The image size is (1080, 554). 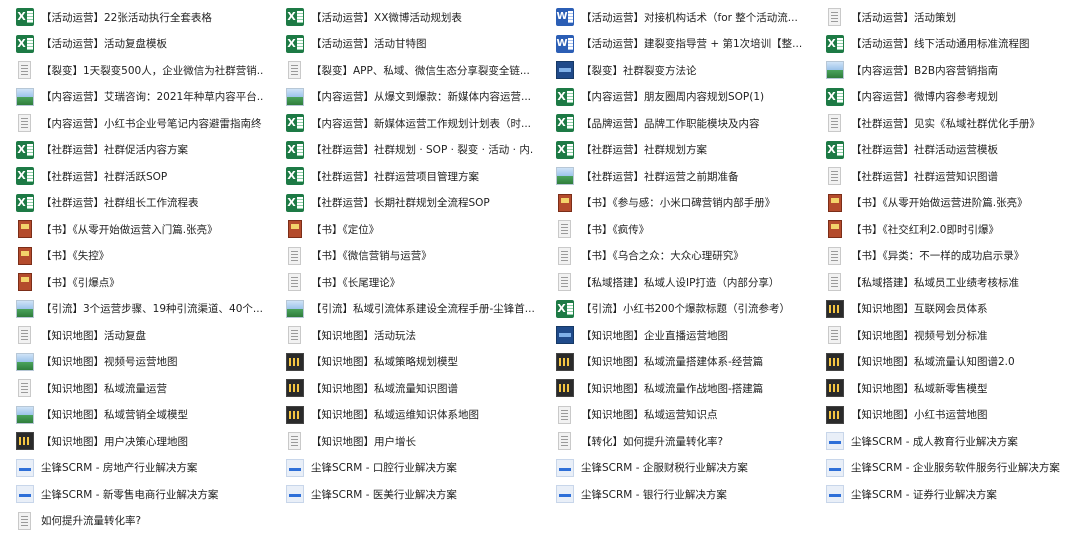 I want to click on file-item: 【书】《从零开始做运营入门篇.张亮》, so click(x=135, y=229).